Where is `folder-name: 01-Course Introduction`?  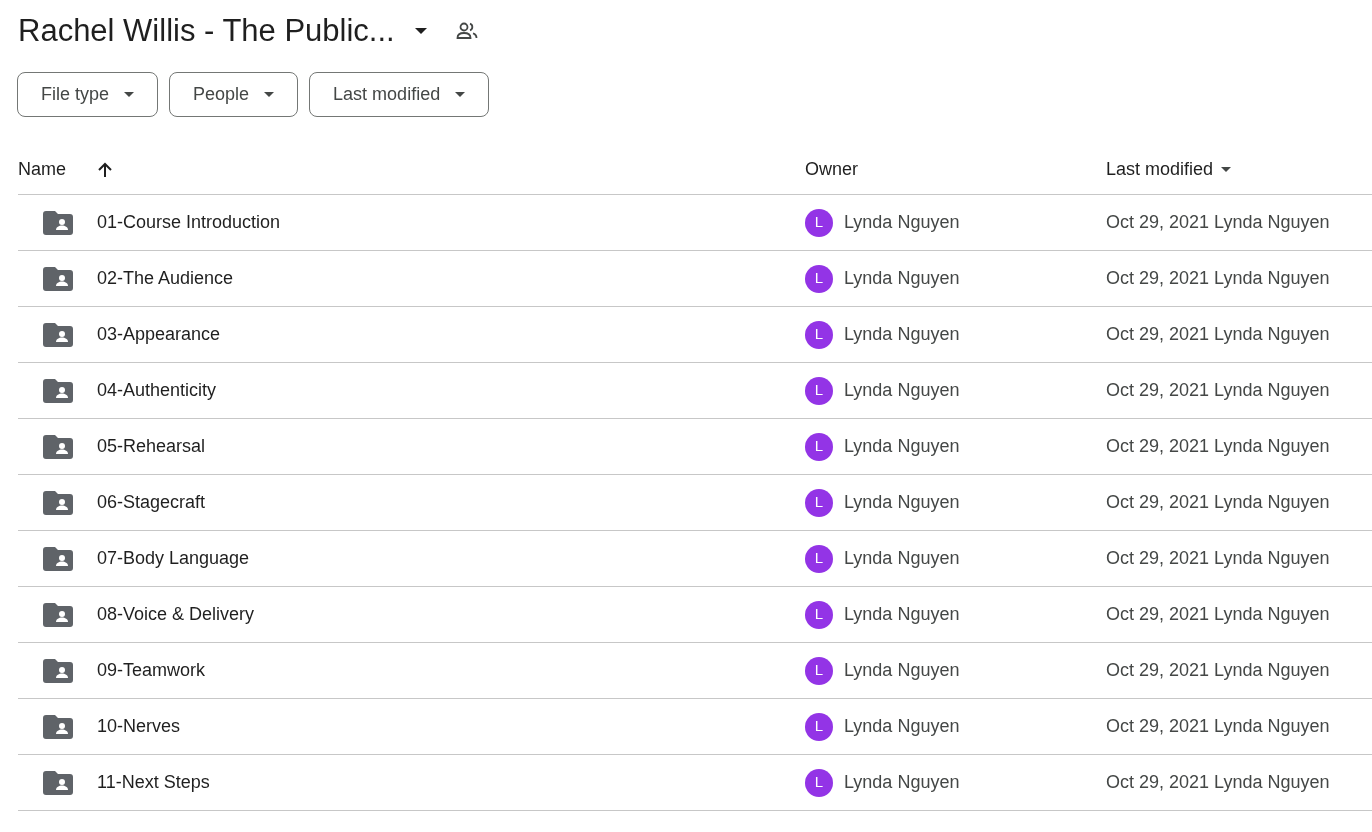
folder-name: 01-Course Introduction is located at coordinates (189, 222).